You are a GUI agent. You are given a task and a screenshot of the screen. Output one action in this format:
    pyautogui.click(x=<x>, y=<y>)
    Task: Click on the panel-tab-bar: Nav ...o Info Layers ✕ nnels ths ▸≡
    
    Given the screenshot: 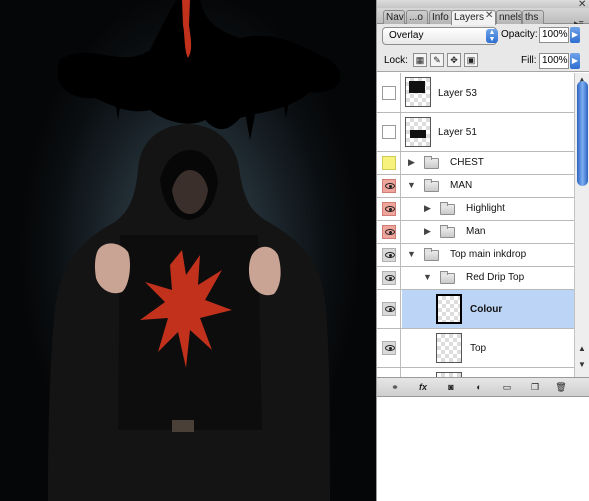 What is the action you would take?
    pyautogui.click(x=483, y=18)
    